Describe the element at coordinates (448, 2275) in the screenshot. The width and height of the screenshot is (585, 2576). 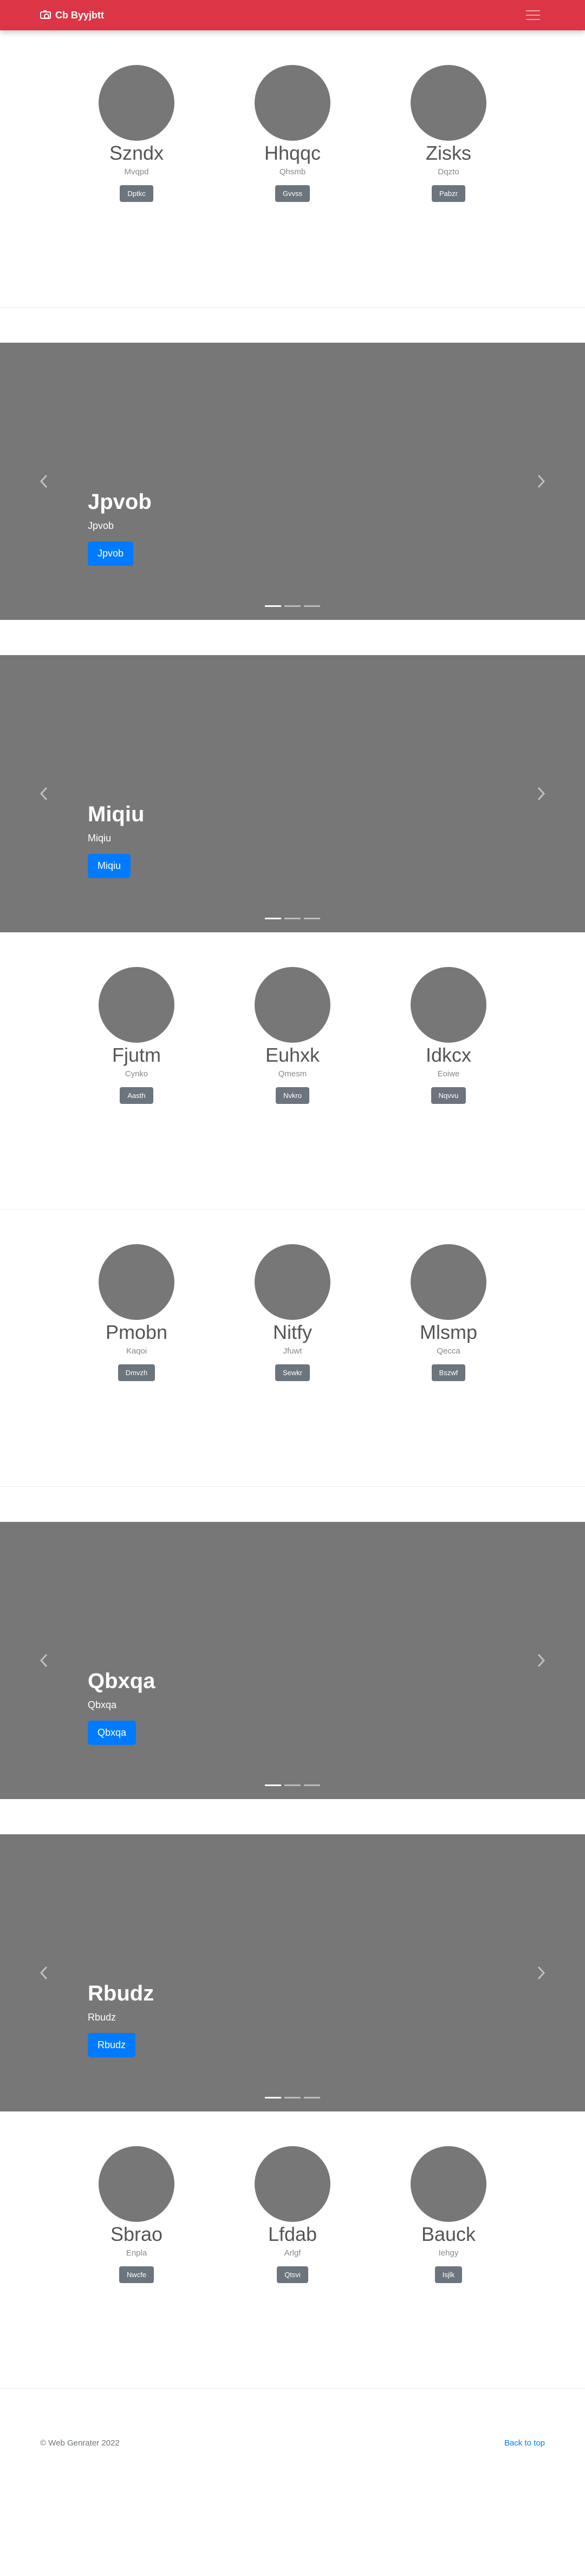
I see `profile-button: Isjlk` at that location.